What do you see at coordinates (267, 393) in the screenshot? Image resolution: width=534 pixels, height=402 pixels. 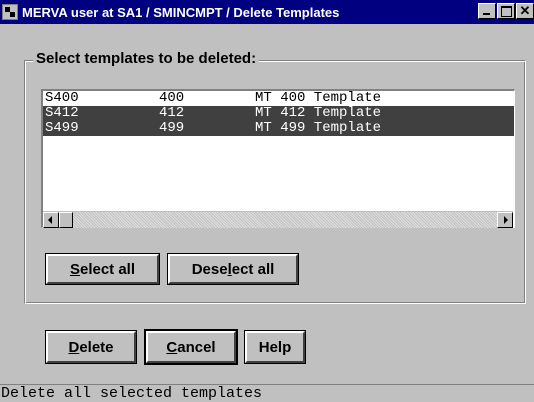 I see `status-bar: Delete all selected templates` at bounding box center [267, 393].